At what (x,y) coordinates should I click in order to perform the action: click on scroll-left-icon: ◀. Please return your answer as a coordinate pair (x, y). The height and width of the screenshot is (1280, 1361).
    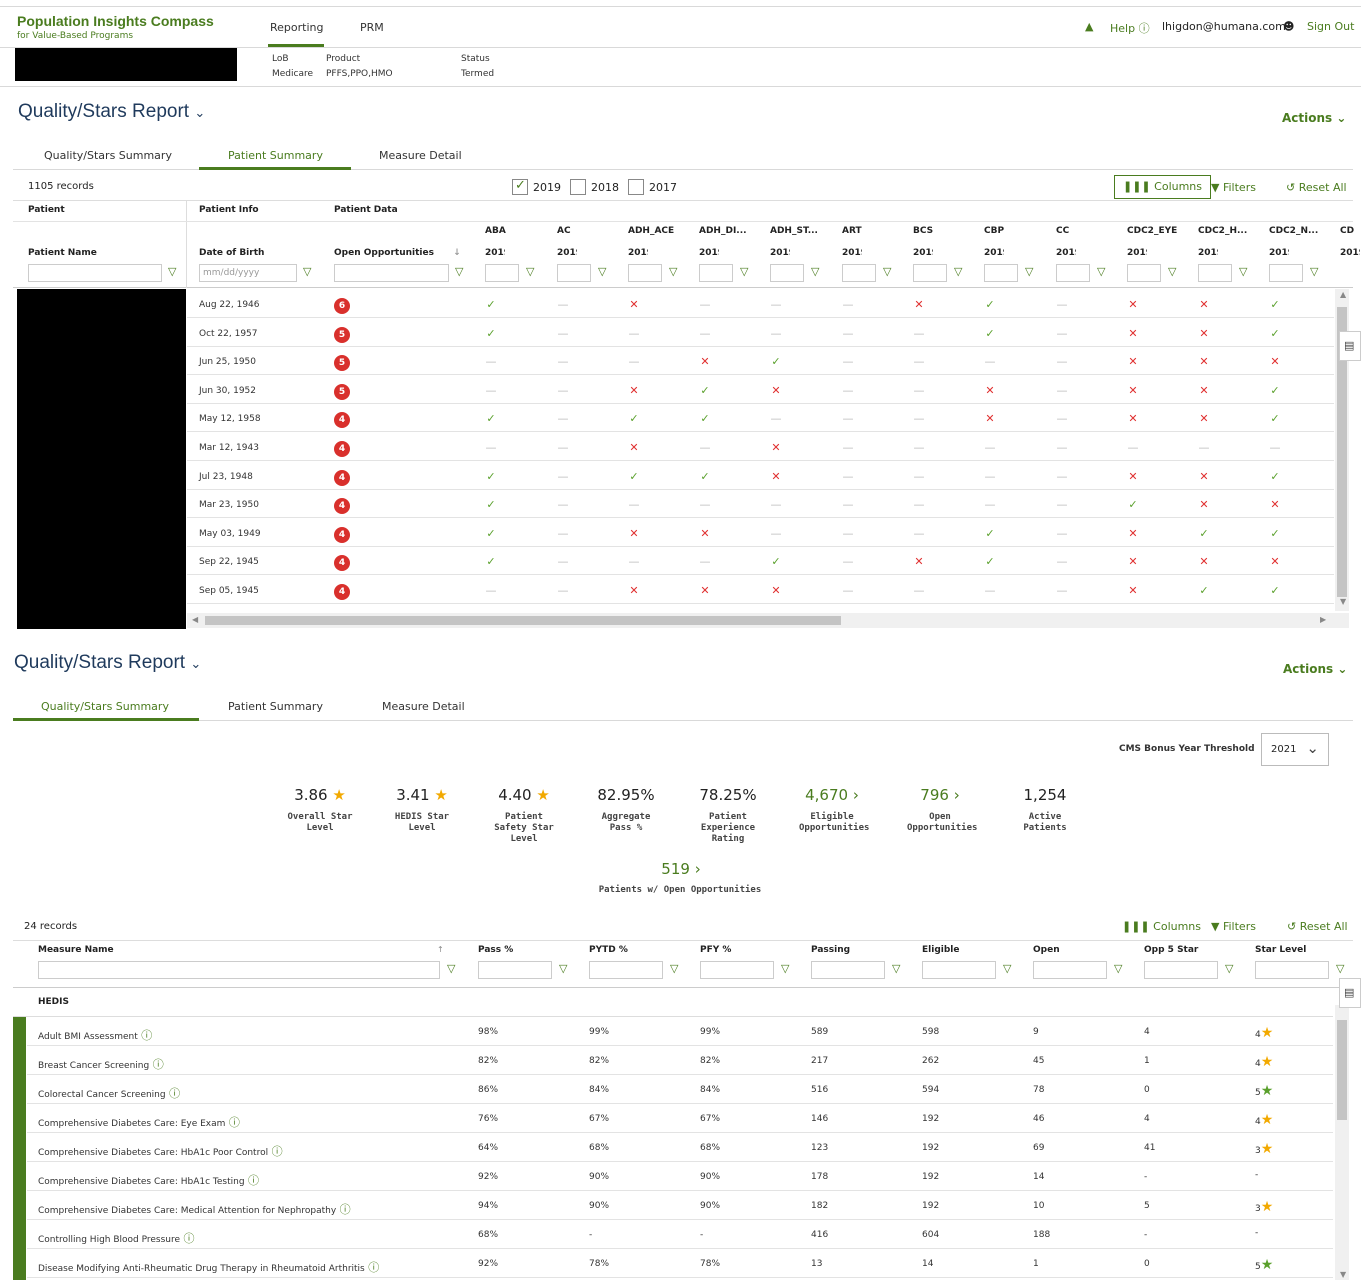
    Looking at the image, I should click on (195, 619).